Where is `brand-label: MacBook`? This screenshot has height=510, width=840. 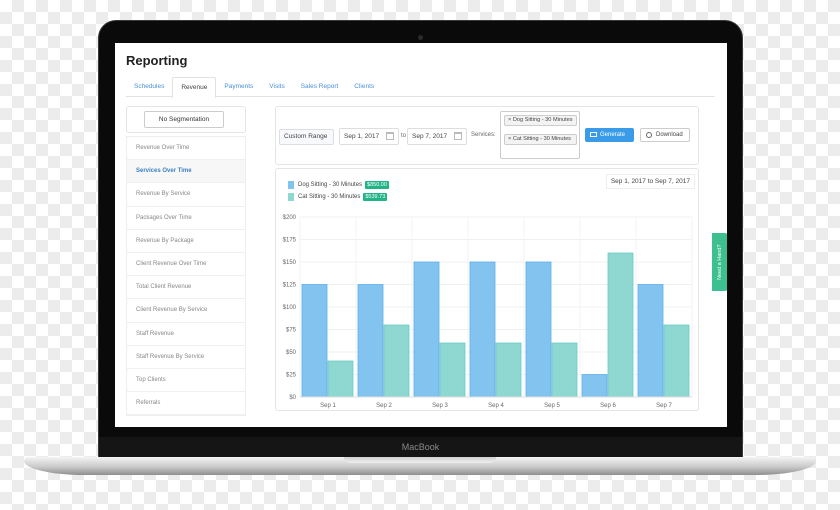
brand-label: MacBook is located at coordinates (420, 447).